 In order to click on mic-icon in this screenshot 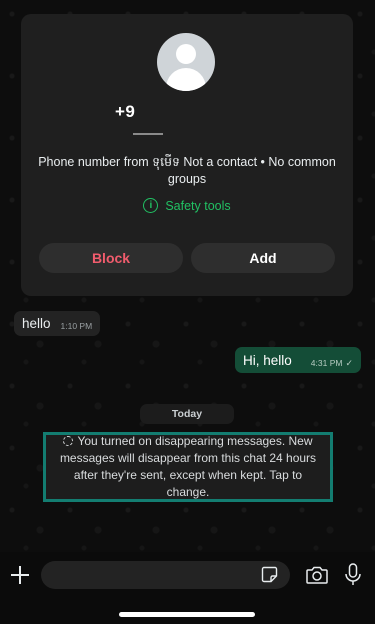, I will do `click(353, 575)`.